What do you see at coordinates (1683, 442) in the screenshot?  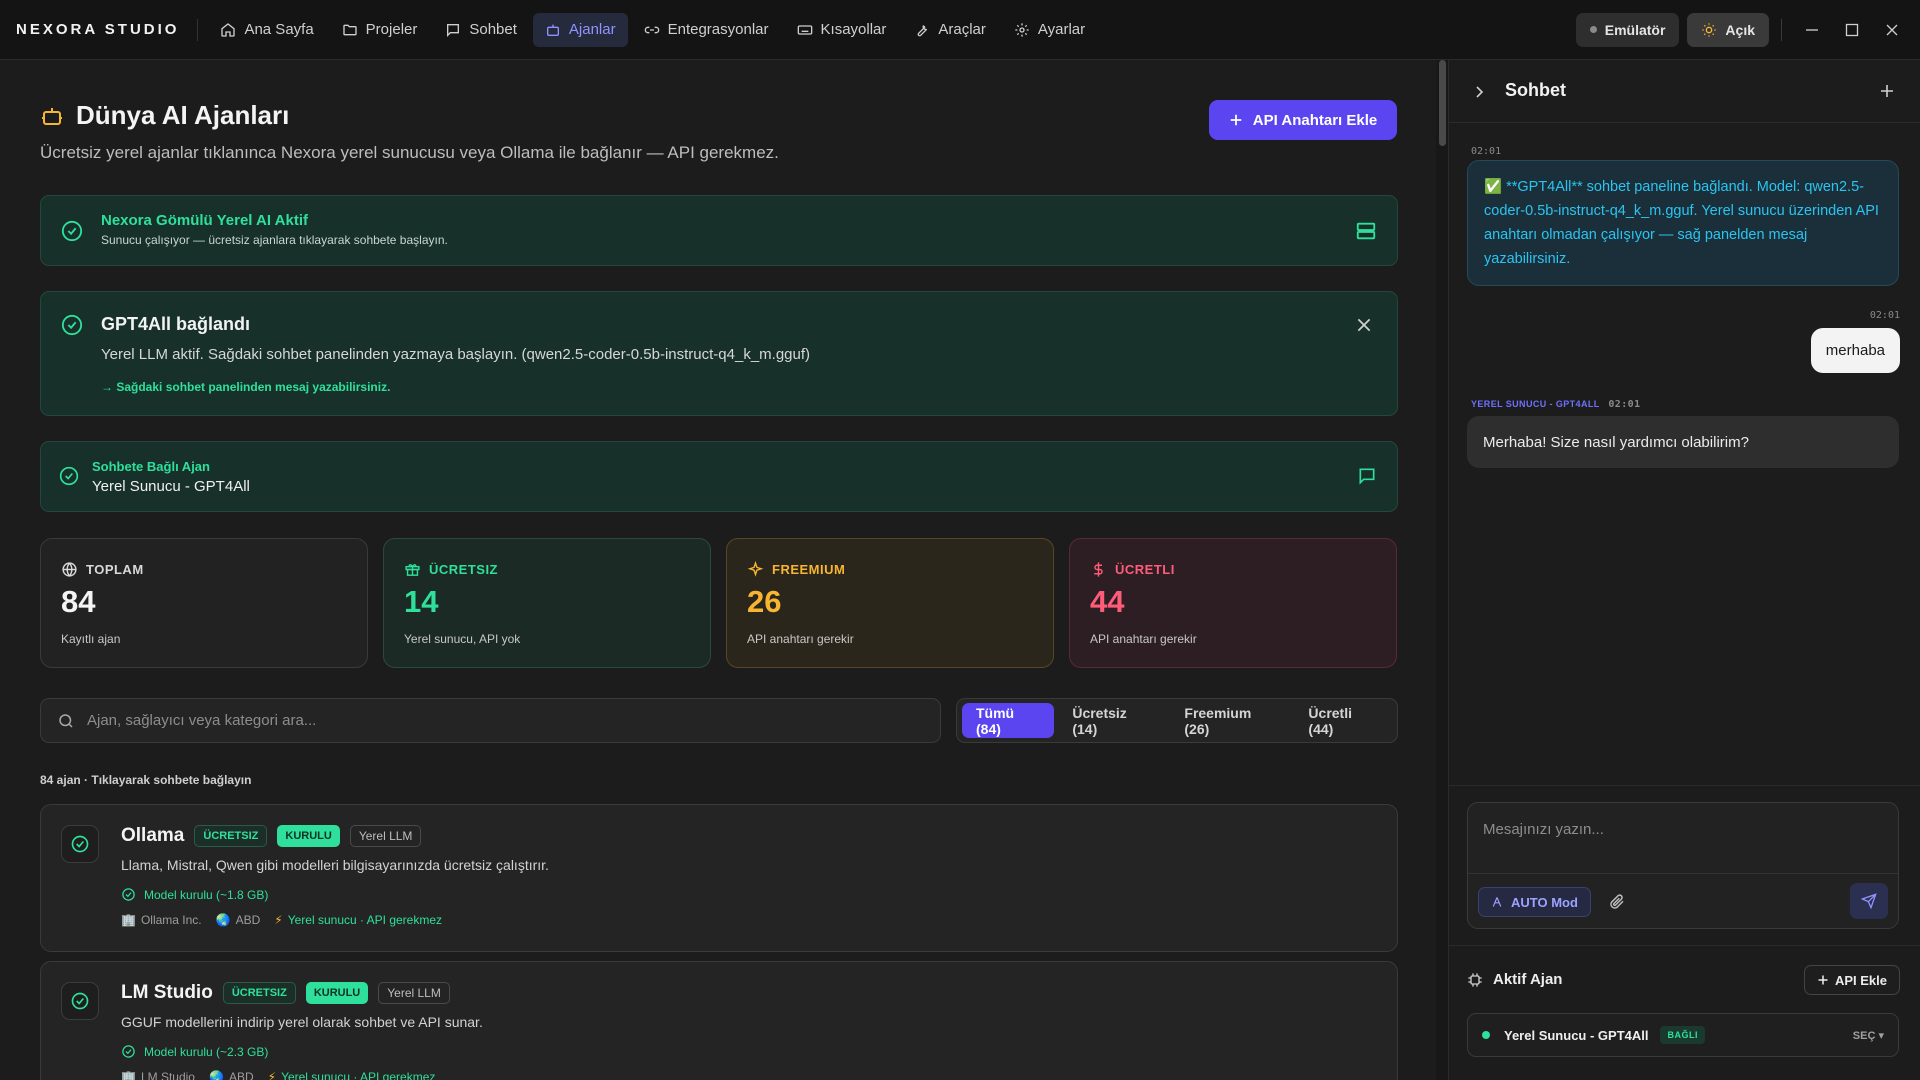 I see `agent-message: Merhaba! Size nasıl yardımcı olabilirim?` at bounding box center [1683, 442].